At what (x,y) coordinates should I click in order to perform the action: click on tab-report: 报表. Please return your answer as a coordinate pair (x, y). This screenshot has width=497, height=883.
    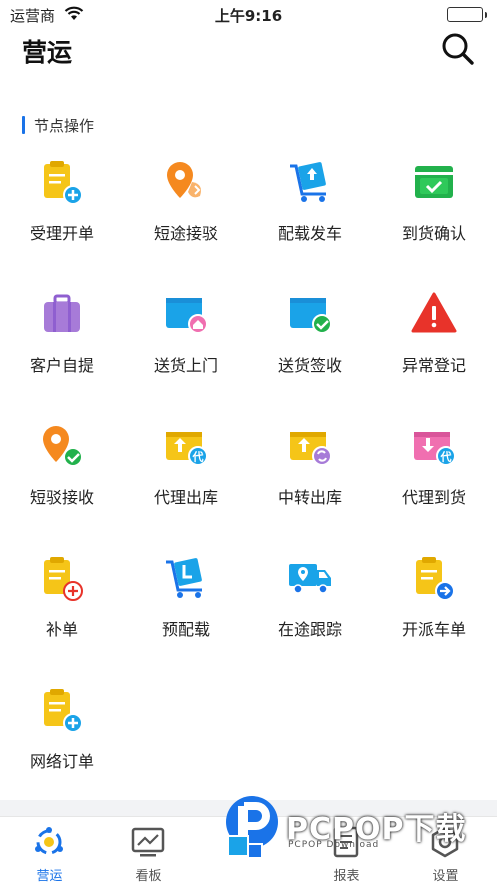
    Looking at the image, I should click on (346, 850).